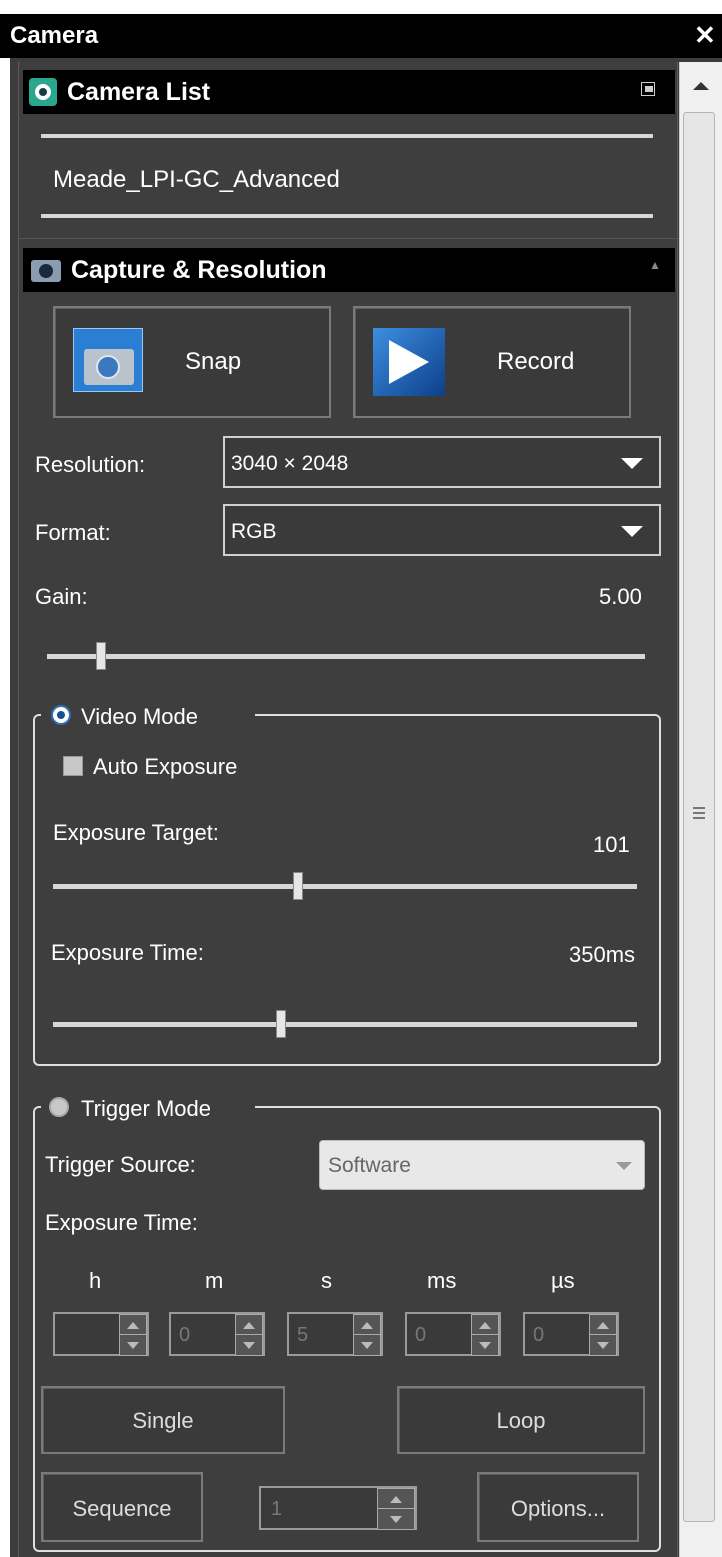 The width and height of the screenshot is (722, 1557). What do you see at coordinates (482, 1165) in the screenshot?
I see `trigger-source-select: Software` at bounding box center [482, 1165].